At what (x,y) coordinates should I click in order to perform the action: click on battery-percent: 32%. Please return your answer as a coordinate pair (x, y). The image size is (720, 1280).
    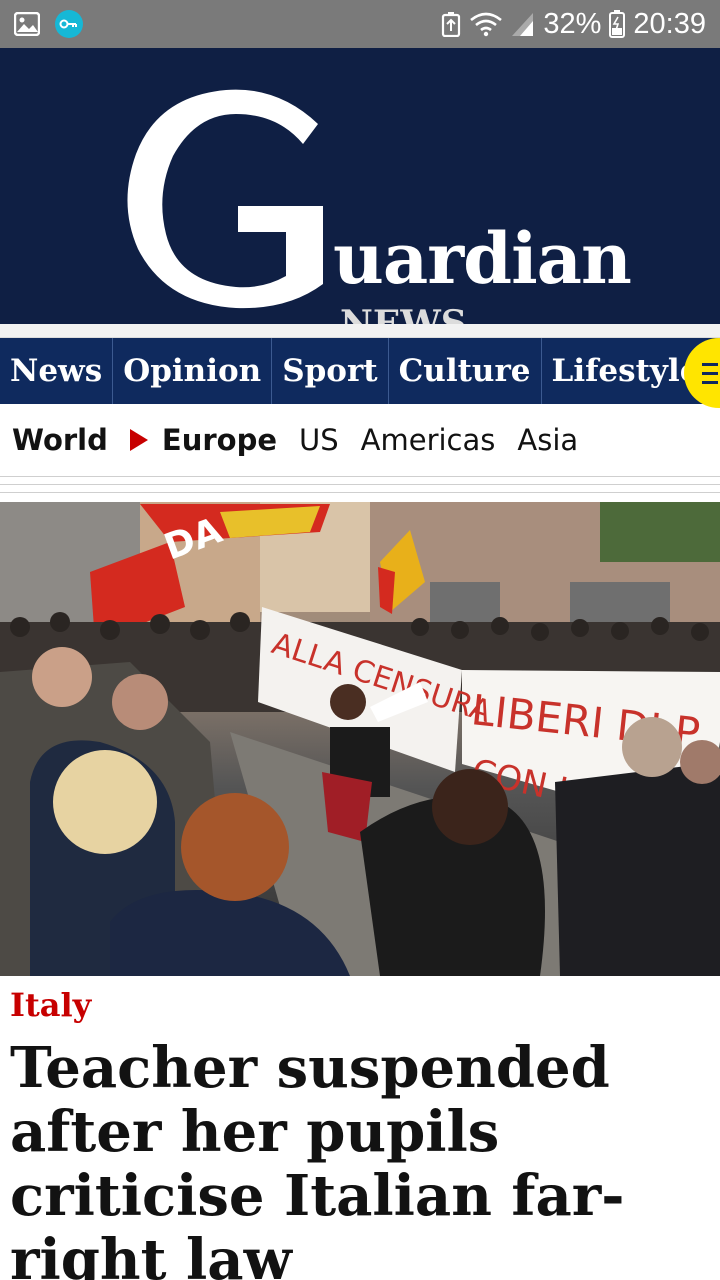
    Looking at the image, I should click on (572, 23).